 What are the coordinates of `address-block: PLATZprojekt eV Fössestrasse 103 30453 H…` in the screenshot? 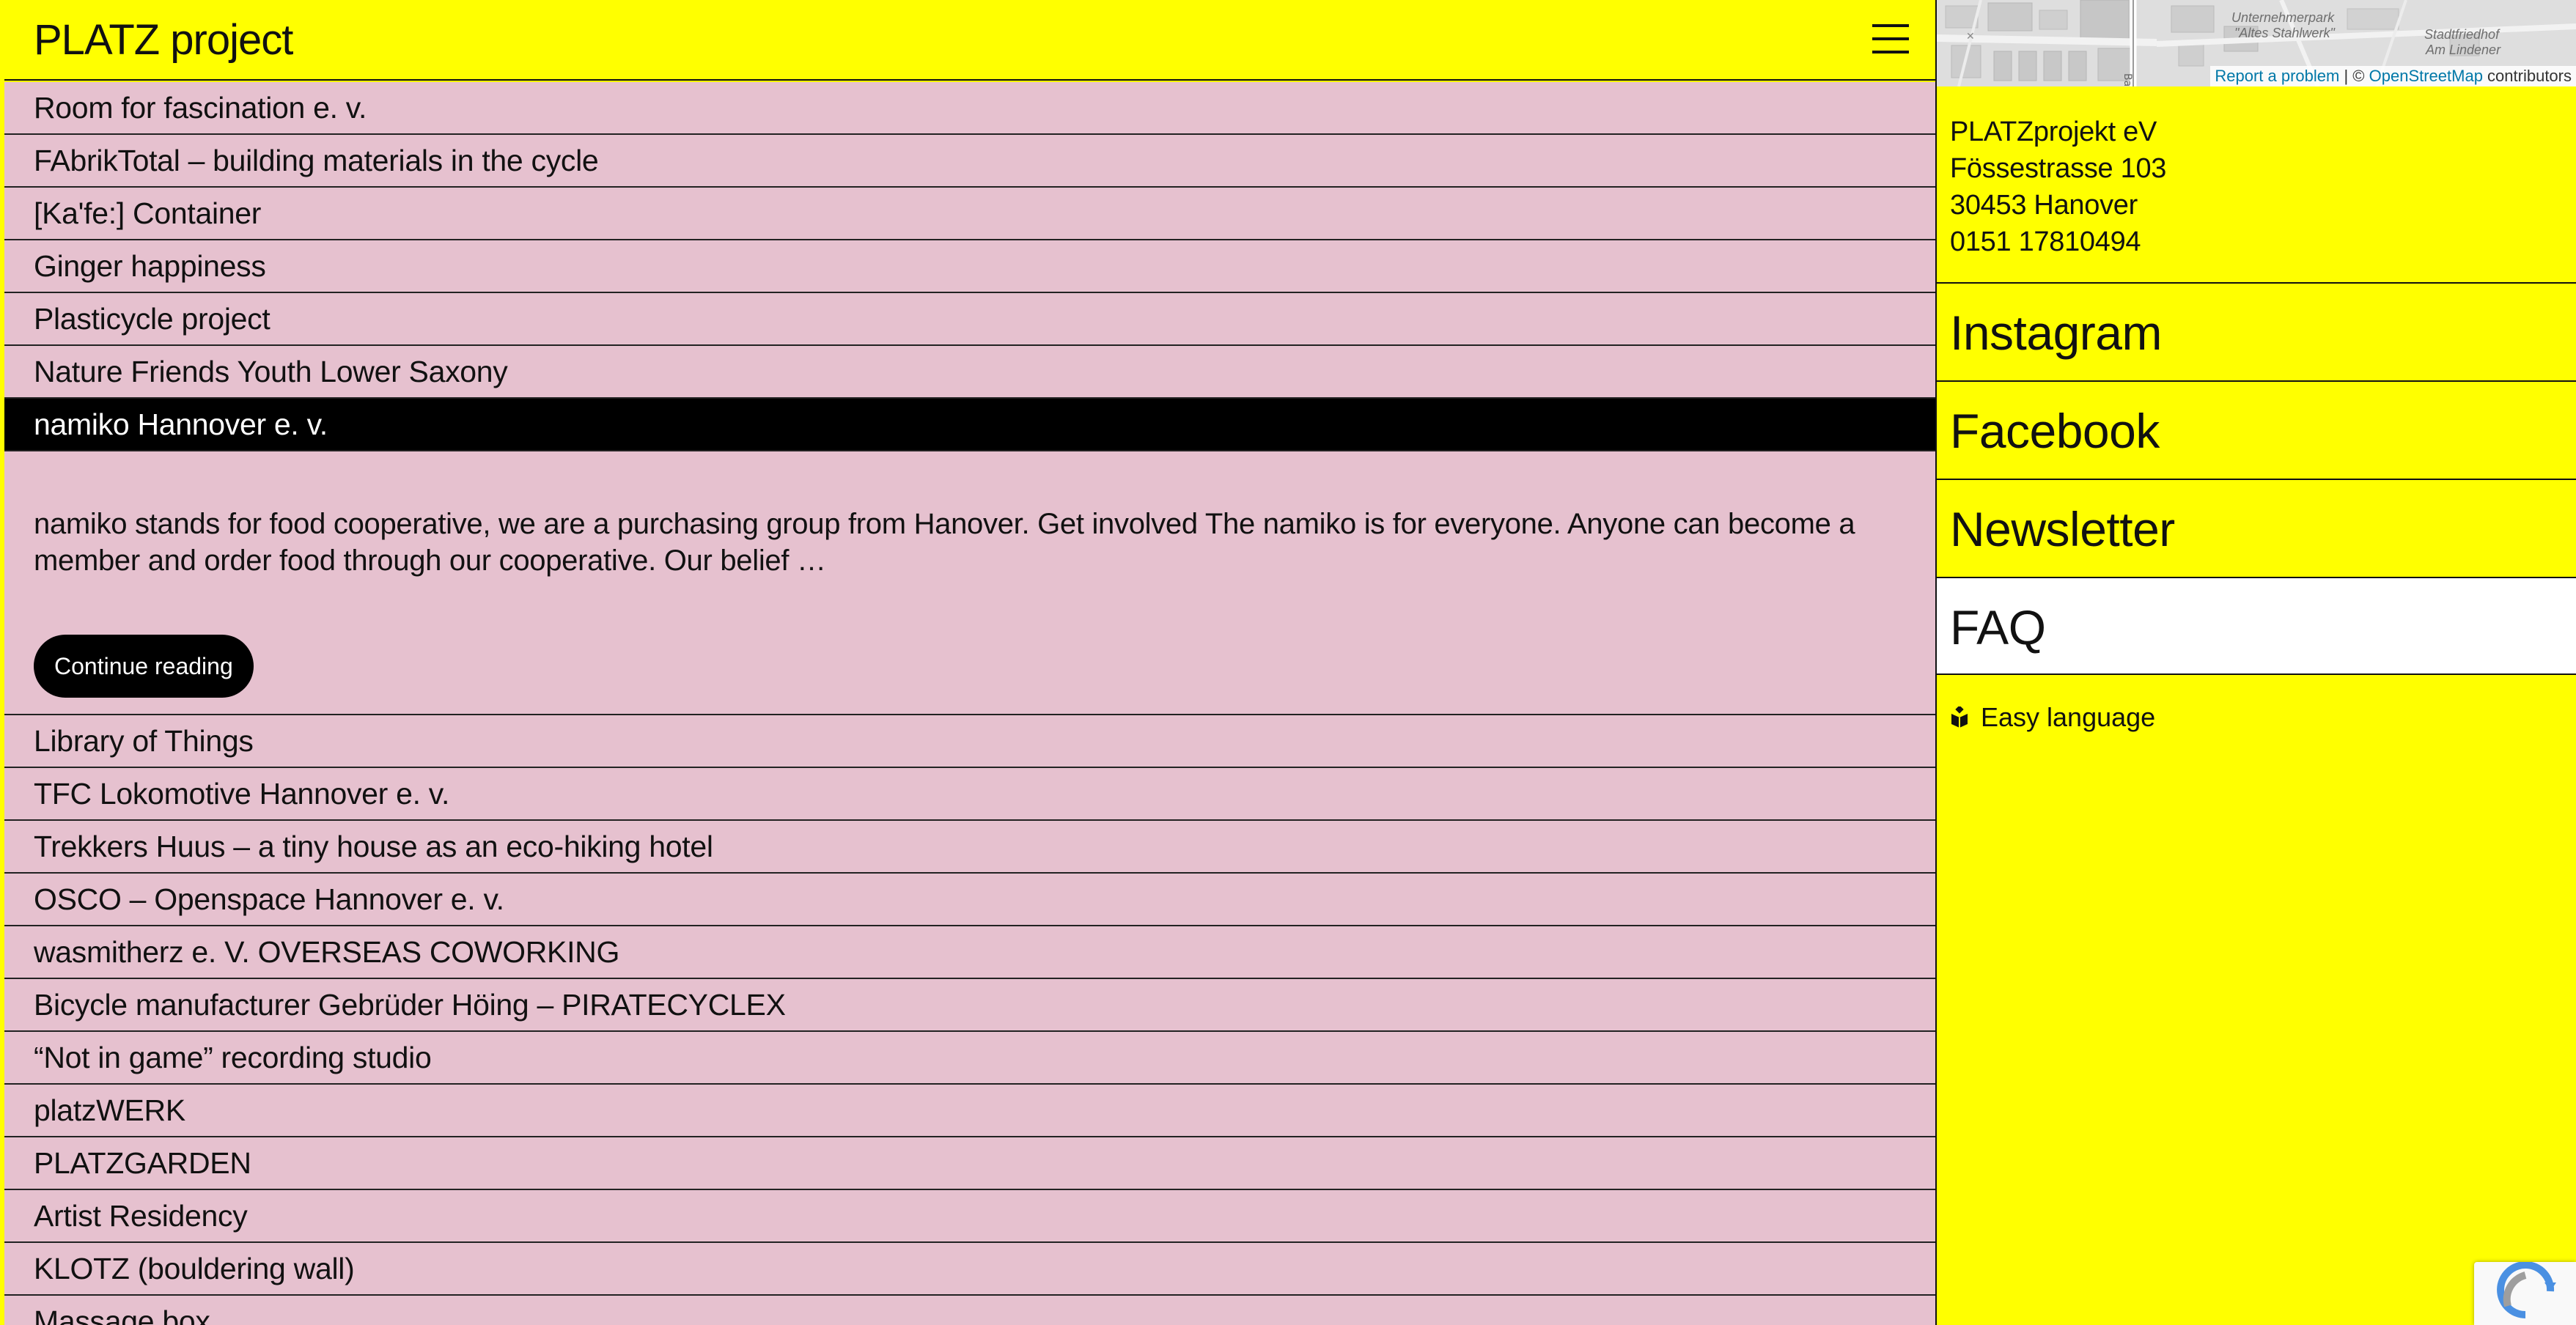 It's located at (2058, 187).